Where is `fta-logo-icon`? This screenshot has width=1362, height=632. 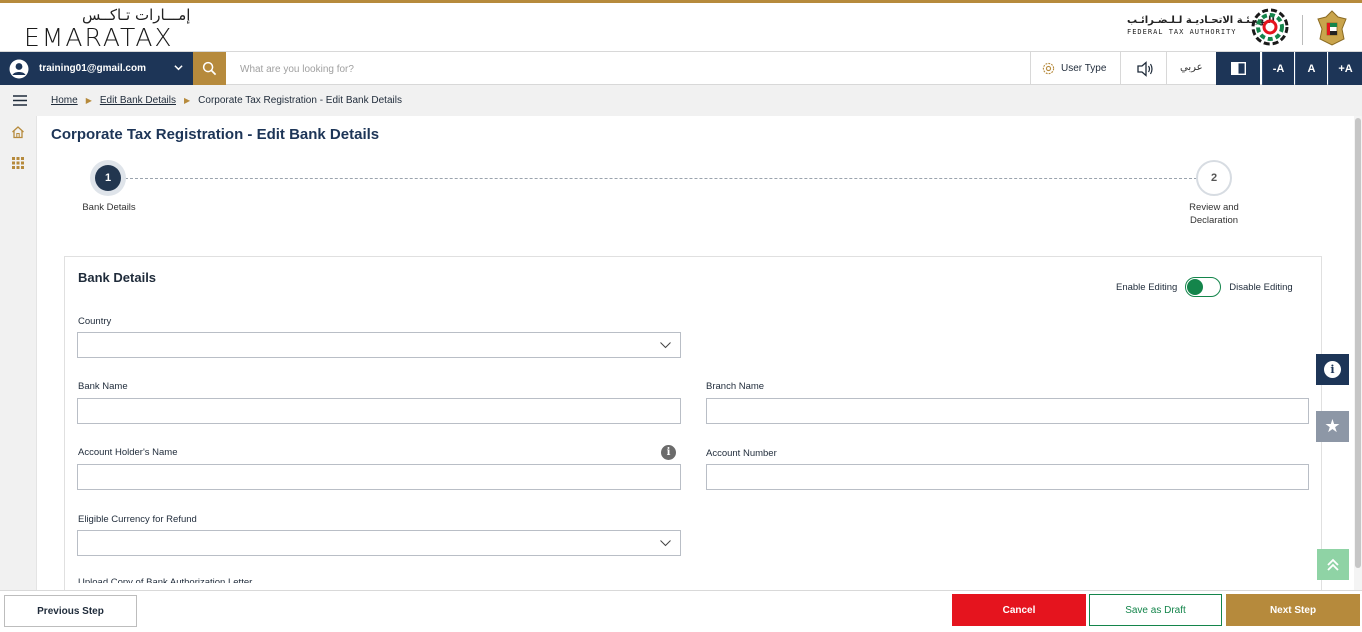 fta-logo-icon is located at coordinates (1270, 27).